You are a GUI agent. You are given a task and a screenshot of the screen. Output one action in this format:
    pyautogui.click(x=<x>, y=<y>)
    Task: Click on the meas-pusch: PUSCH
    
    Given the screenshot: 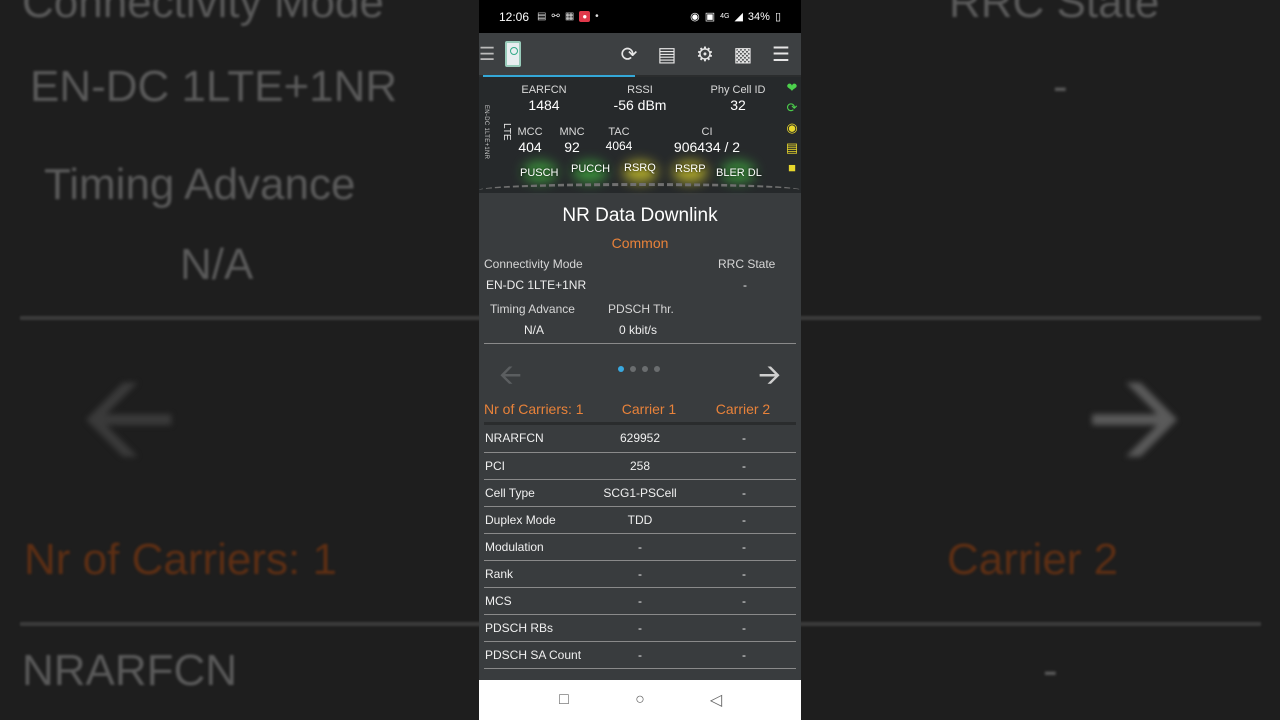 What is the action you would take?
    pyautogui.click(x=539, y=173)
    